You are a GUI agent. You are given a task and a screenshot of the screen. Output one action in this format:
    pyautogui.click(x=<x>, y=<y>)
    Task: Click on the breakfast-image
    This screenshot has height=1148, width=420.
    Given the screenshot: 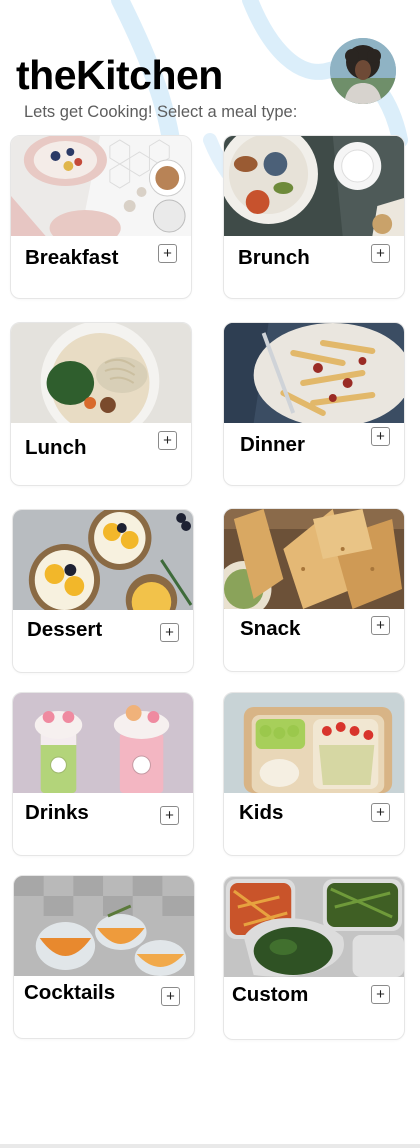 What is the action you would take?
    pyautogui.click(x=101, y=186)
    